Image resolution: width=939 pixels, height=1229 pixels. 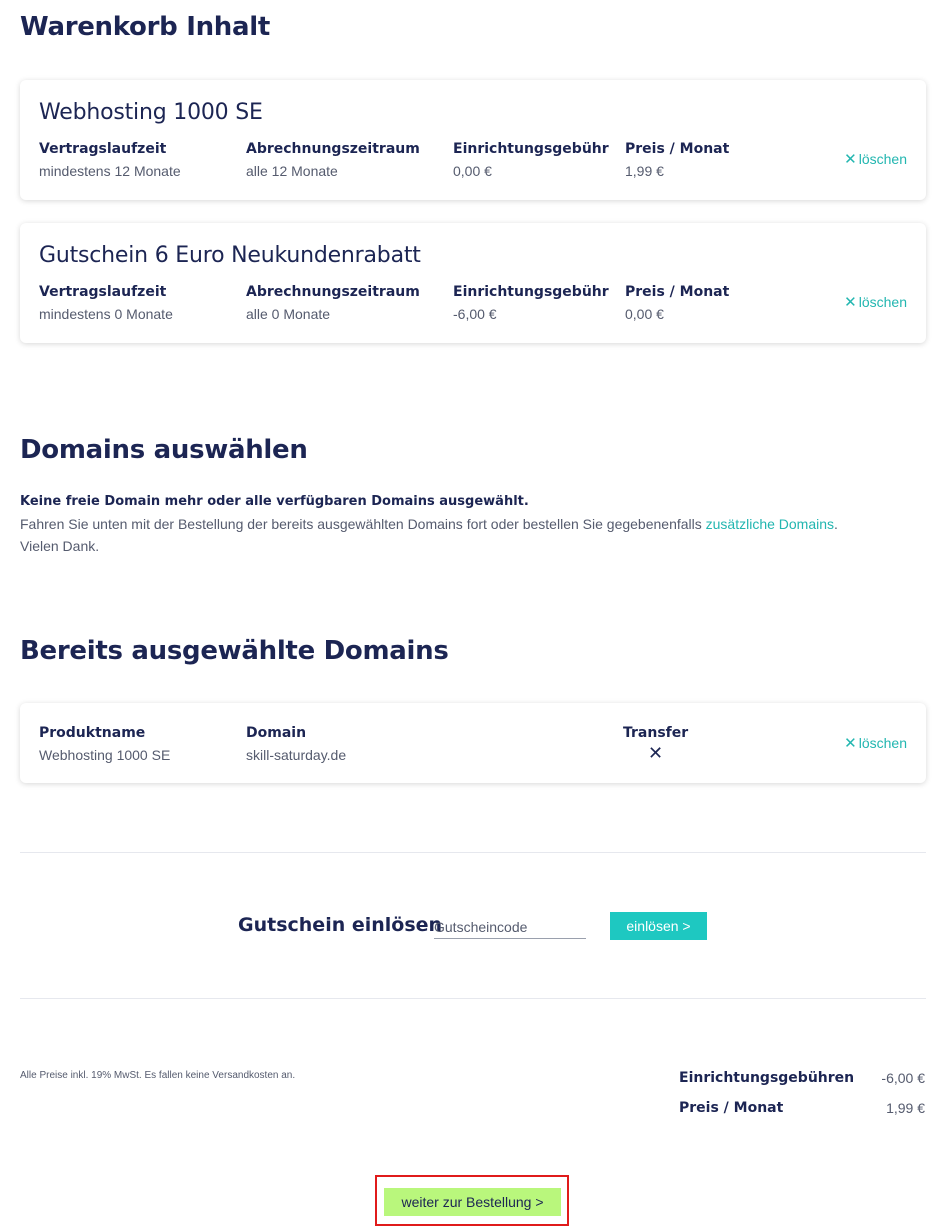 What do you see at coordinates (472, 171) in the screenshot?
I see `setup-fee-value: 0,00 €` at bounding box center [472, 171].